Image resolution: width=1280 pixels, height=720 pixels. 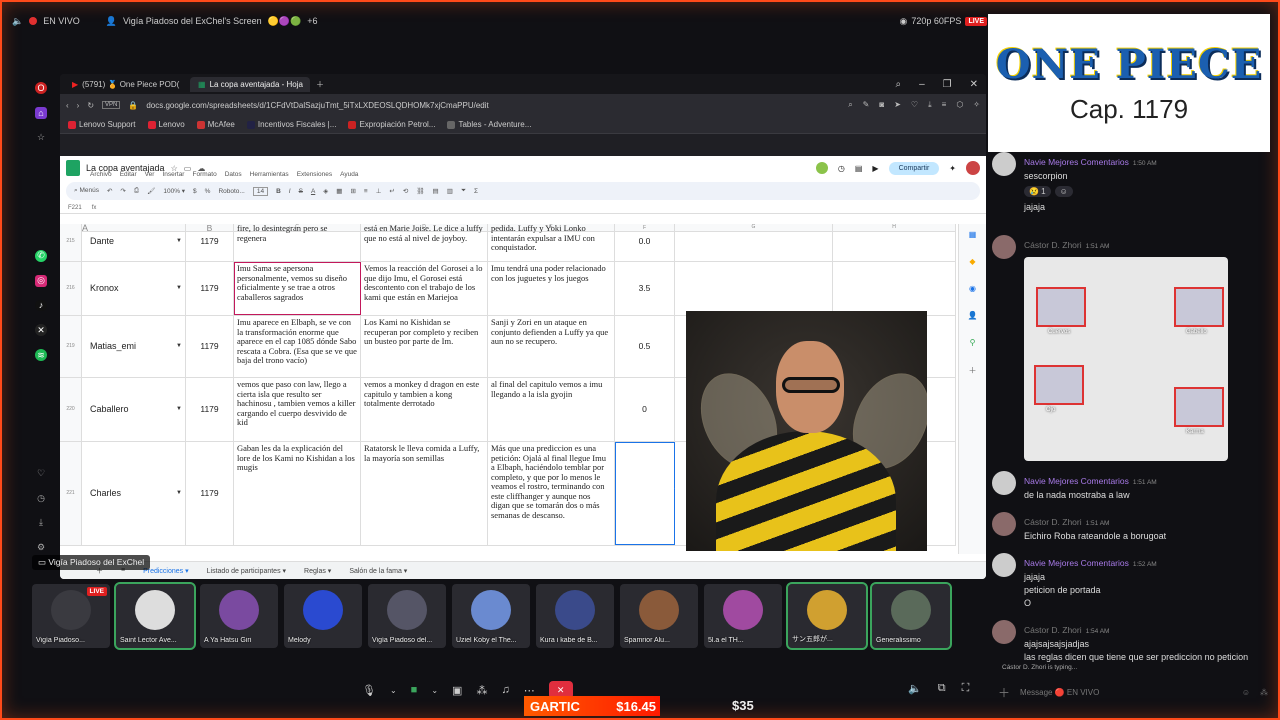 What do you see at coordinates (41, 355) in the screenshot?
I see `spotify-icon: ≋` at bounding box center [41, 355].